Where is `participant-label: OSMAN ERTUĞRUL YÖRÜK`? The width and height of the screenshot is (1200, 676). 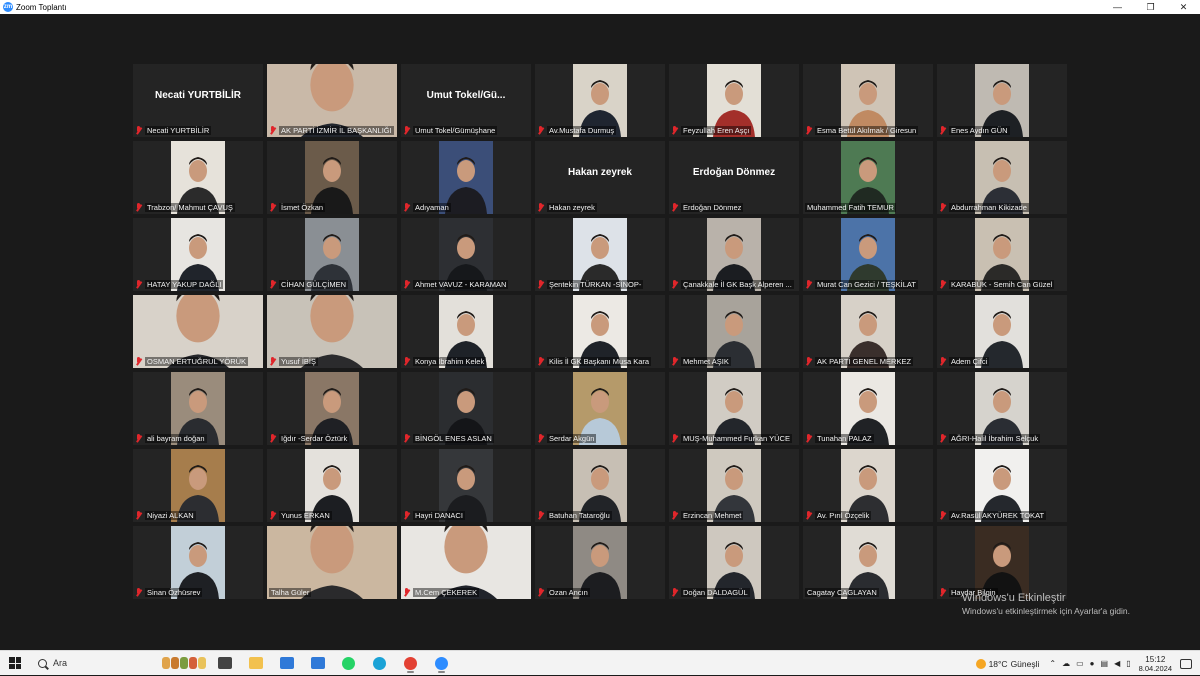
participant-label: OSMAN ERTUĞRUL YÖRÜK is located at coordinates (198, 361).